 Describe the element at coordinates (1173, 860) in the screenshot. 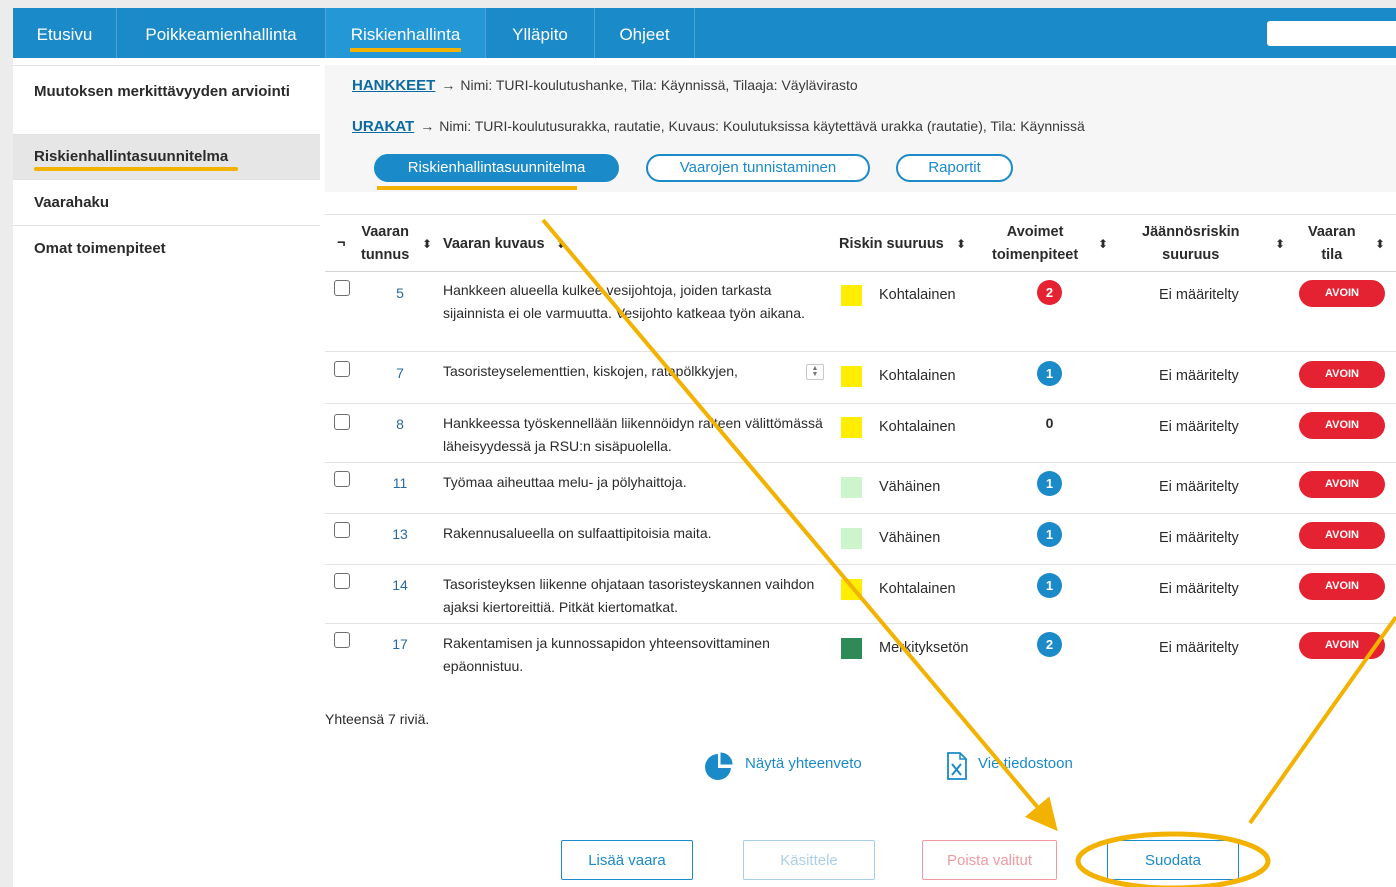

I see `filter-button: Suodata` at that location.